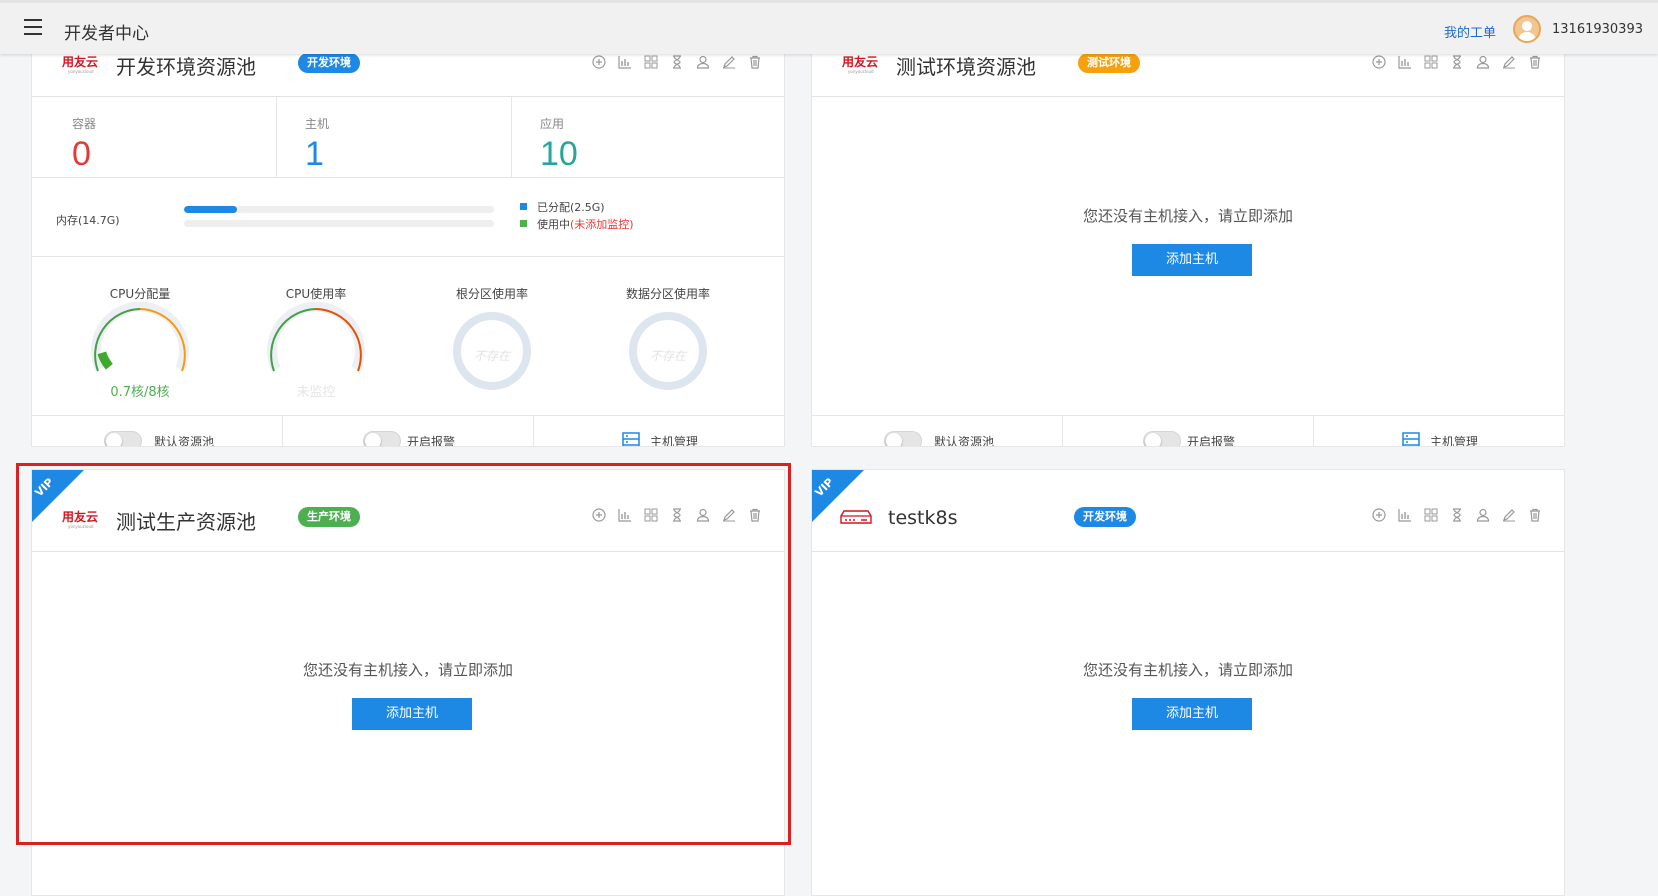  I want to click on gauge-value: 0.7核/8核, so click(140, 392).